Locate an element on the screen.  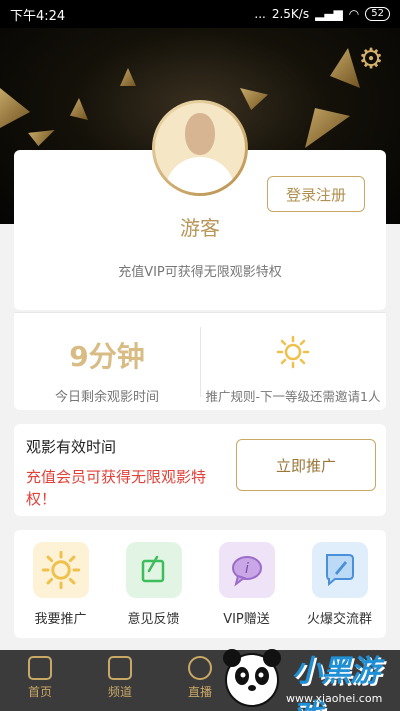
promote-now-button: 立即推广 is located at coordinates (306, 465).